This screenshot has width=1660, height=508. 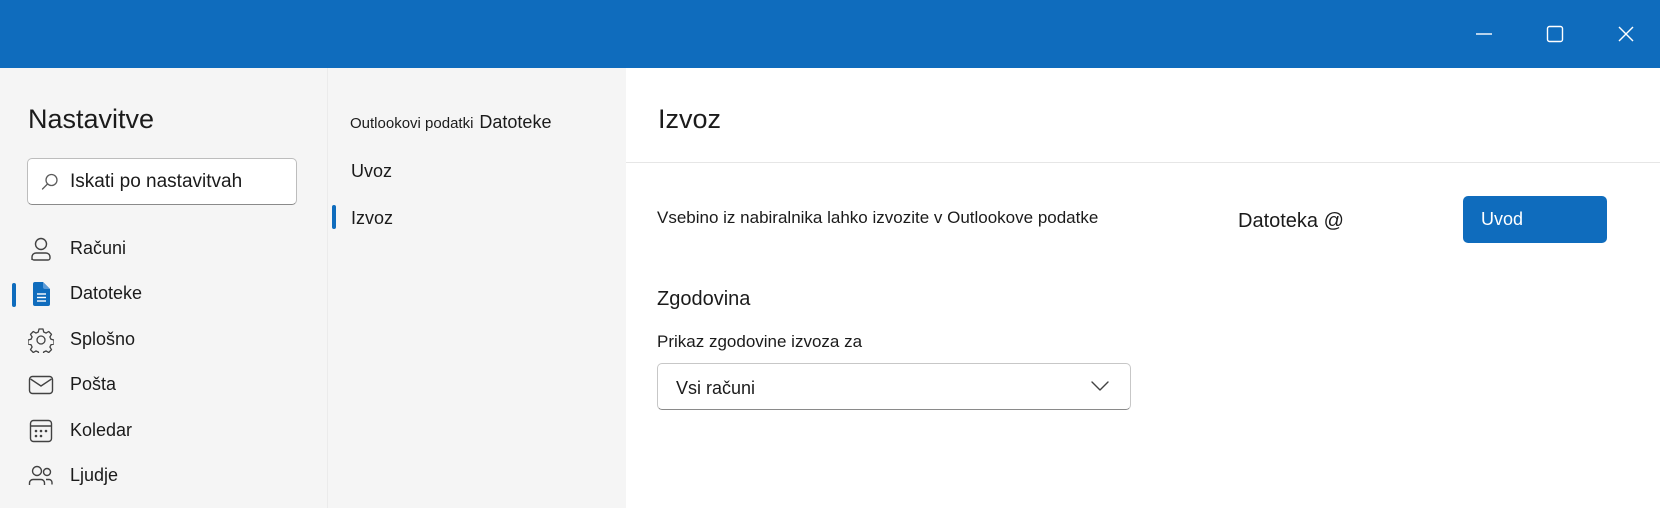 I want to click on close-button, so click(x=1626, y=34).